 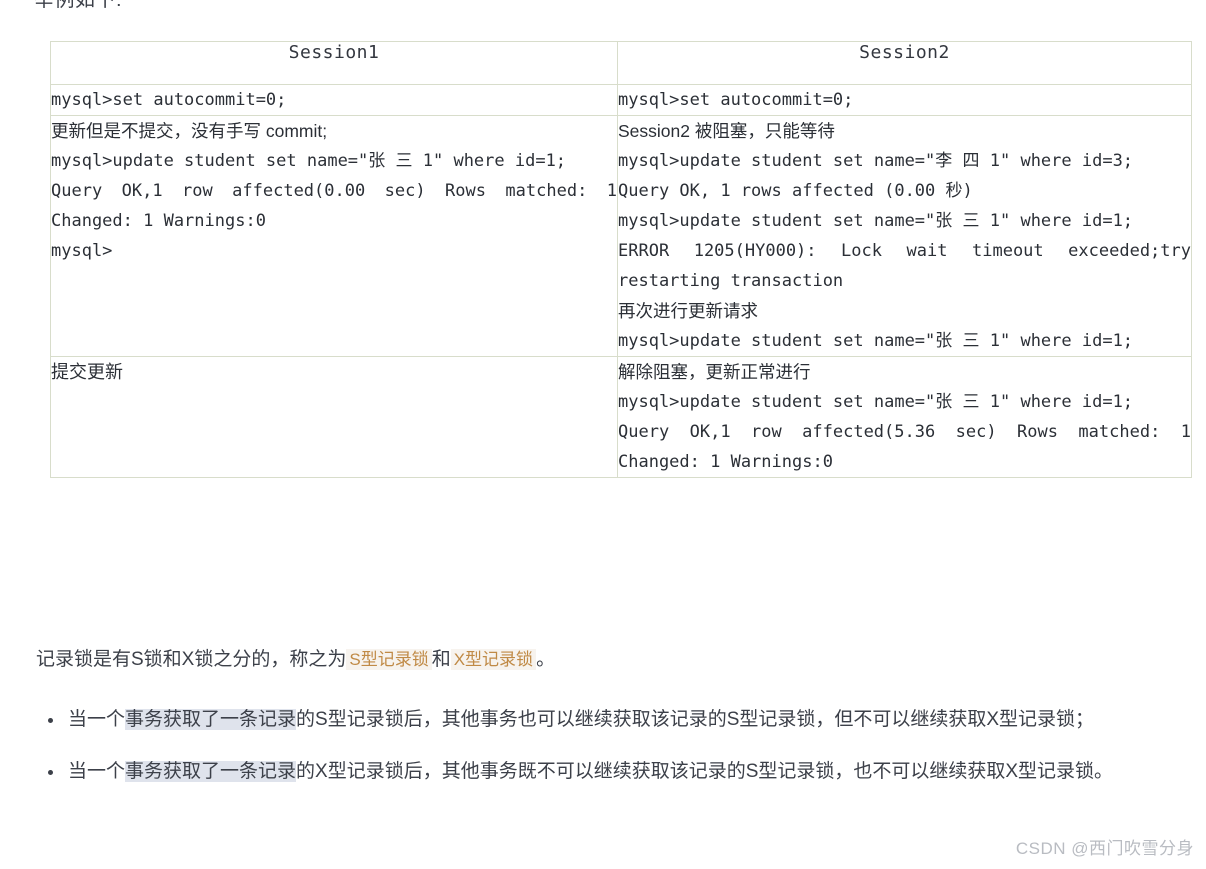 What do you see at coordinates (546, 659) in the screenshot?
I see `lead-text-after: 。` at bounding box center [546, 659].